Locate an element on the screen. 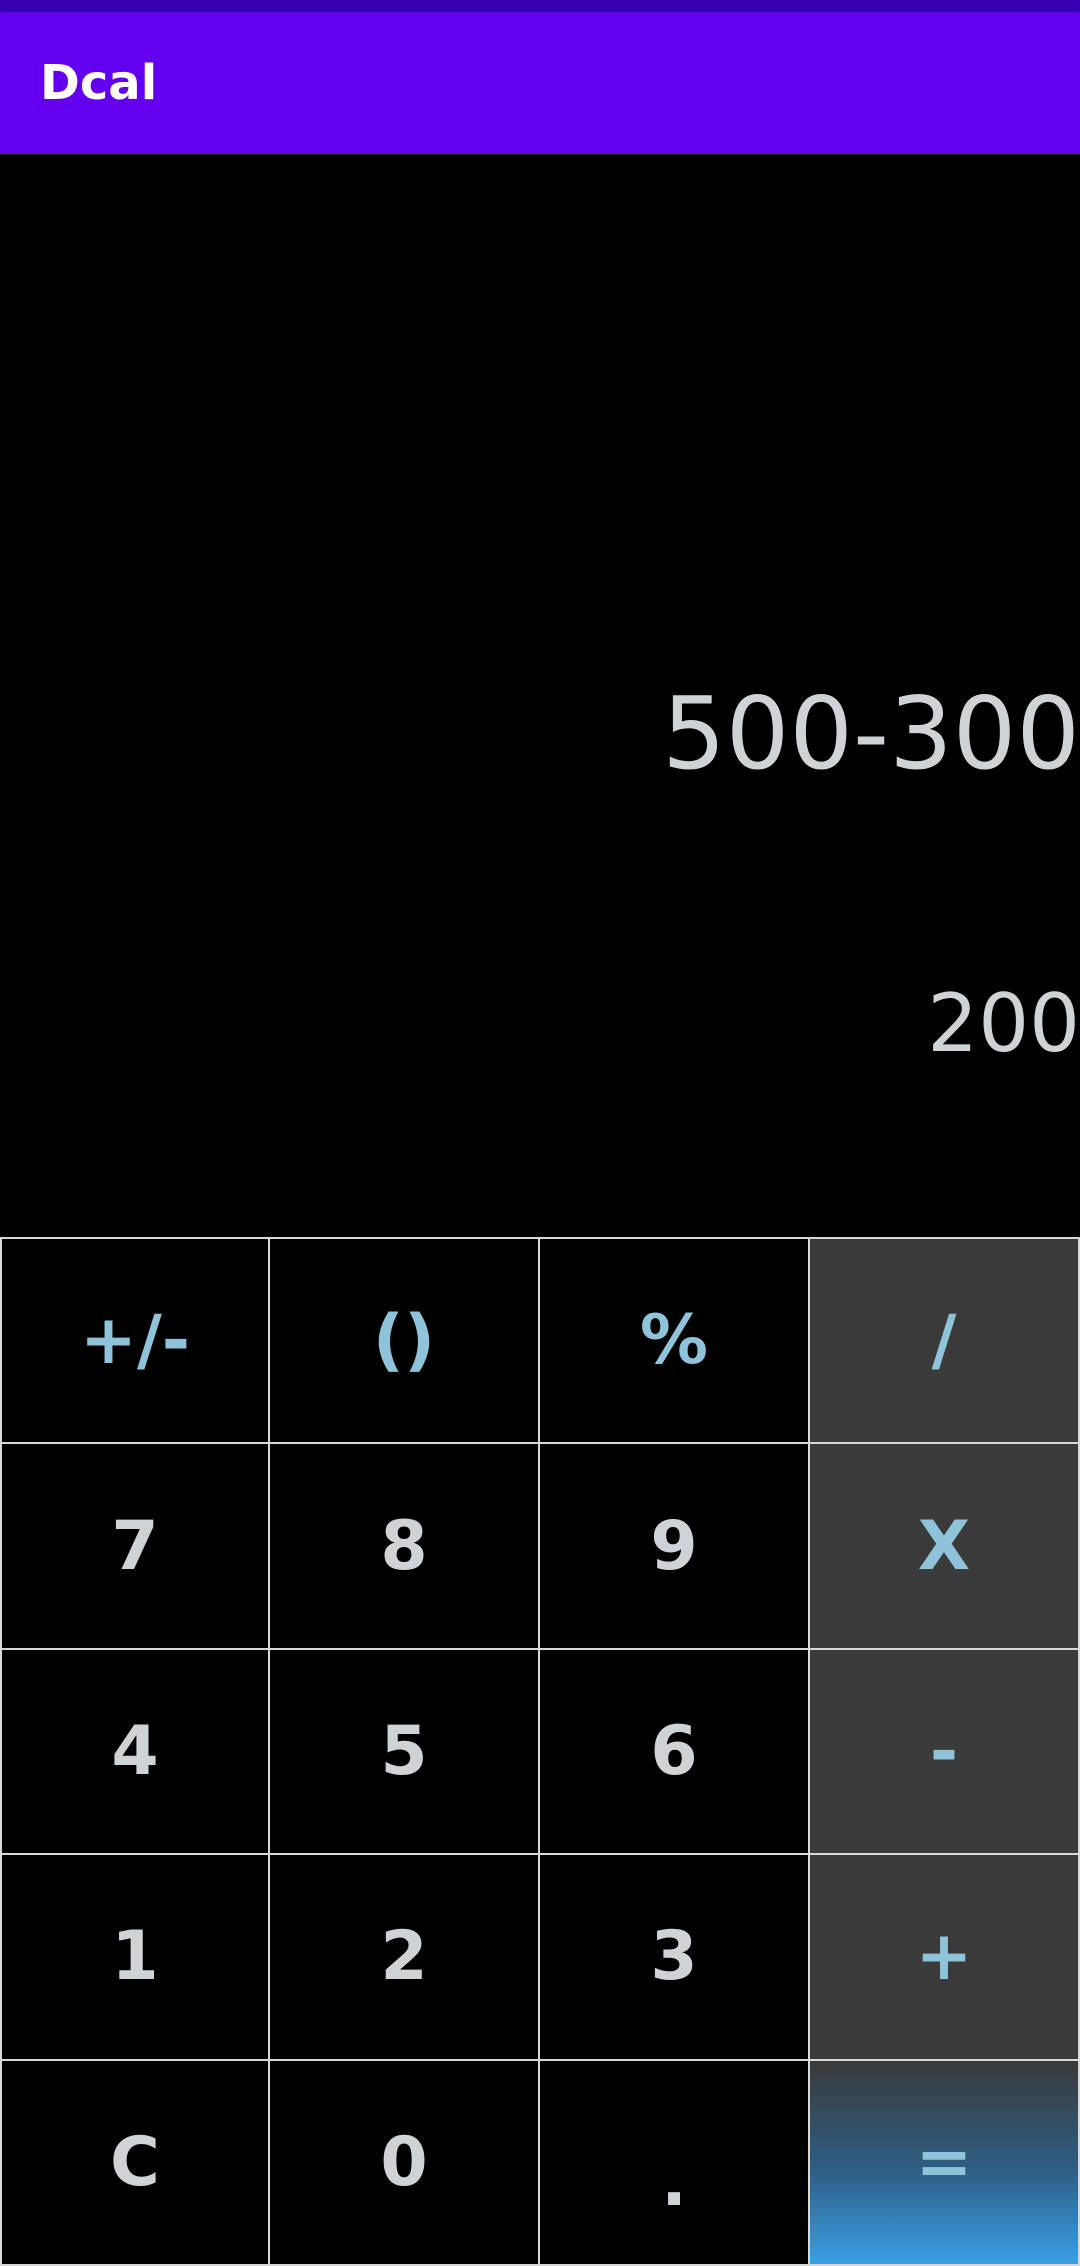  digit-6-button: 6 is located at coordinates (675, 1752).